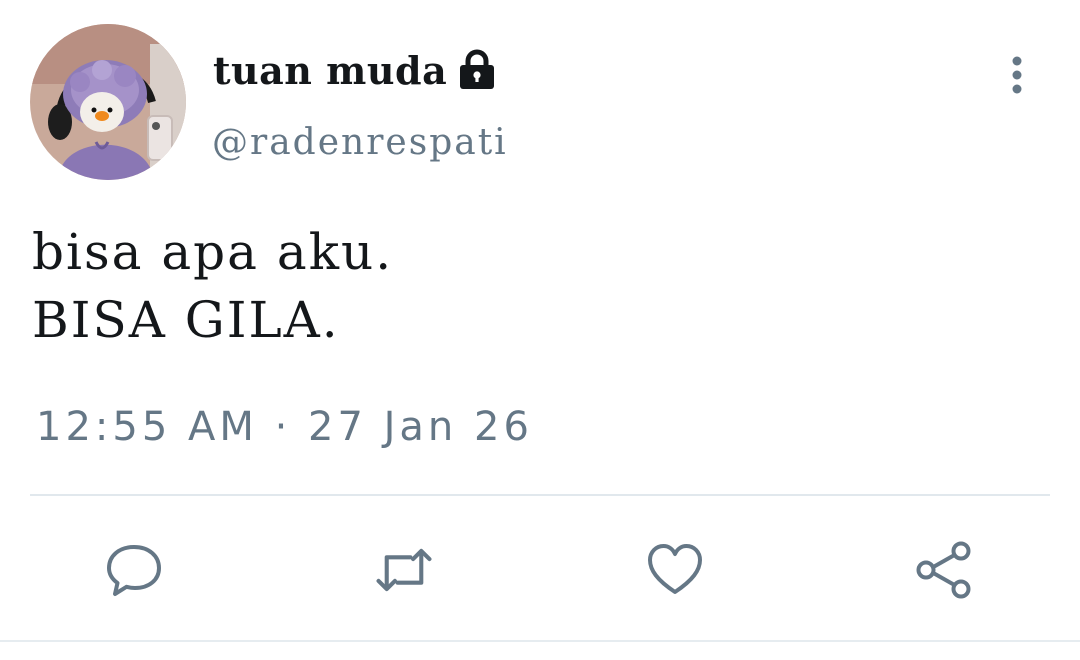  I want to click on display-name: tuan muda, so click(330, 70).